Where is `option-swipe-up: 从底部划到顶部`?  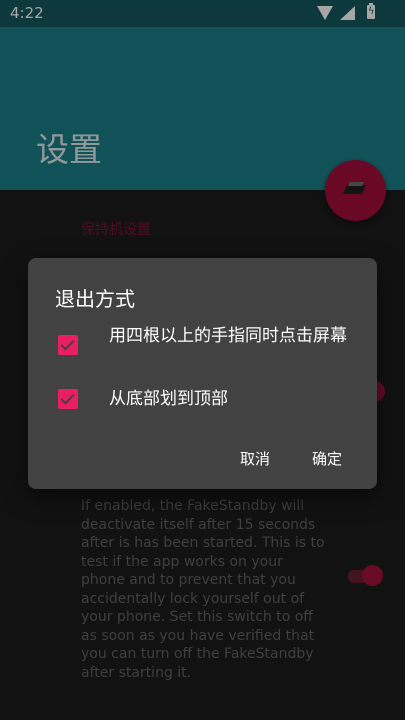 option-swipe-up: 从底部划到顶部 is located at coordinates (202, 403).